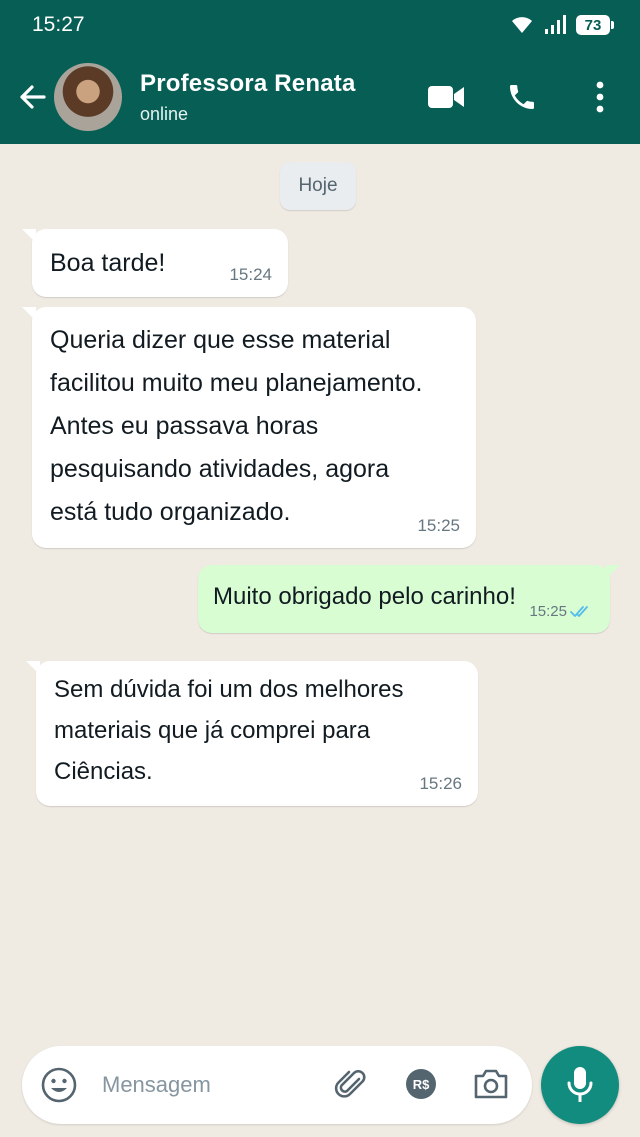  What do you see at coordinates (248, 83) in the screenshot?
I see `contact-name: Professora Renata` at bounding box center [248, 83].